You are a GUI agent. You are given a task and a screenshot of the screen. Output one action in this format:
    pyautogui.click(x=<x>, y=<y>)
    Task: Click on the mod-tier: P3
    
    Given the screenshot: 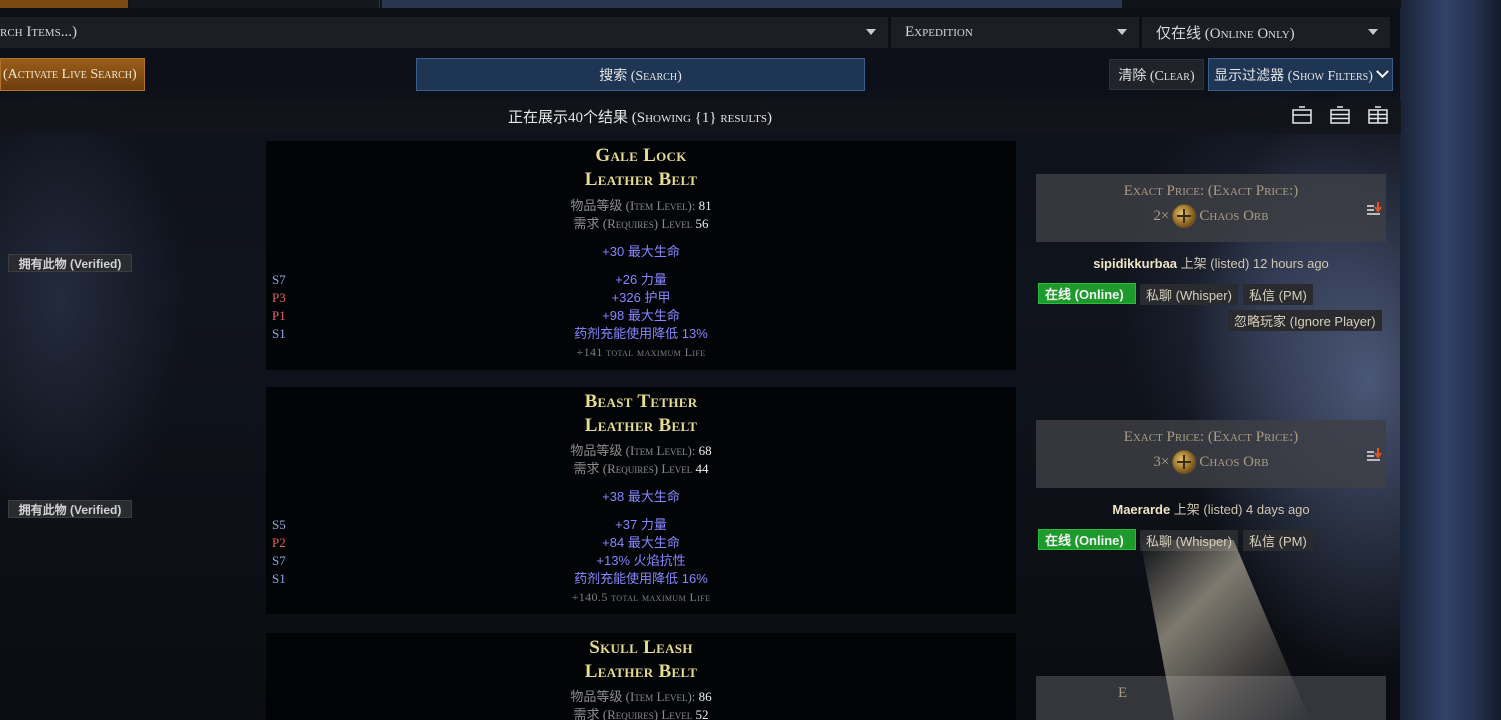 What is the action you would take?
    pyautogui.click(x=279, y=297)
    